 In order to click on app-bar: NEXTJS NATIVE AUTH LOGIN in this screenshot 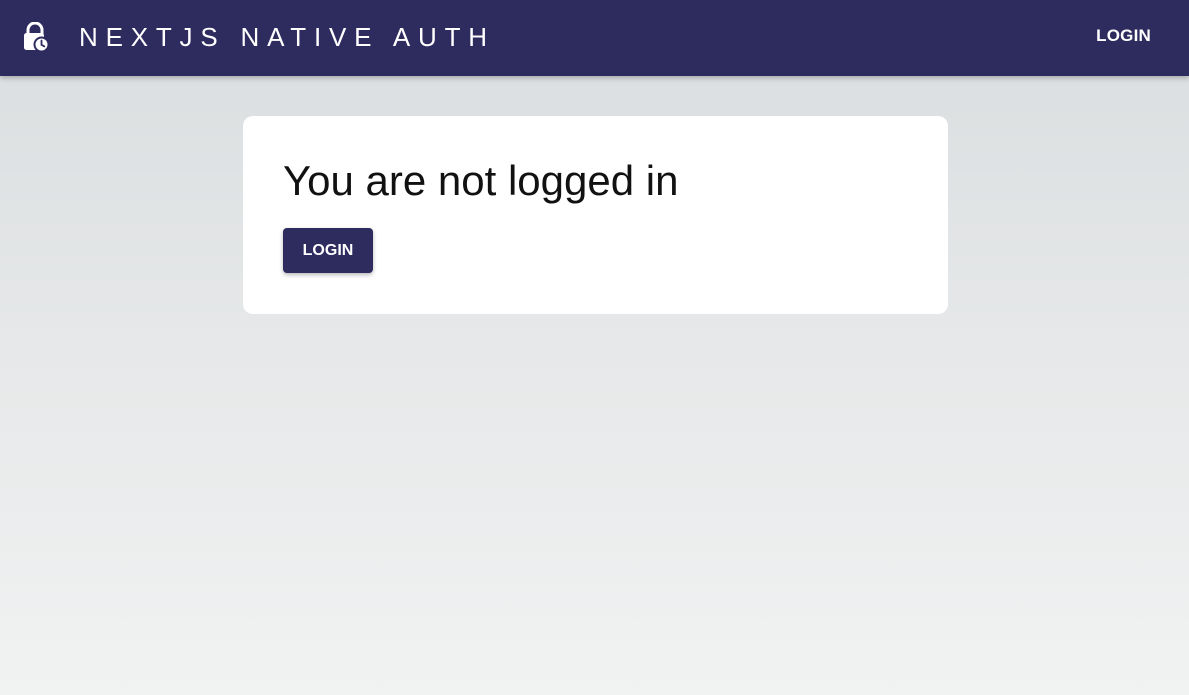, I will do `click(594, 38)`.